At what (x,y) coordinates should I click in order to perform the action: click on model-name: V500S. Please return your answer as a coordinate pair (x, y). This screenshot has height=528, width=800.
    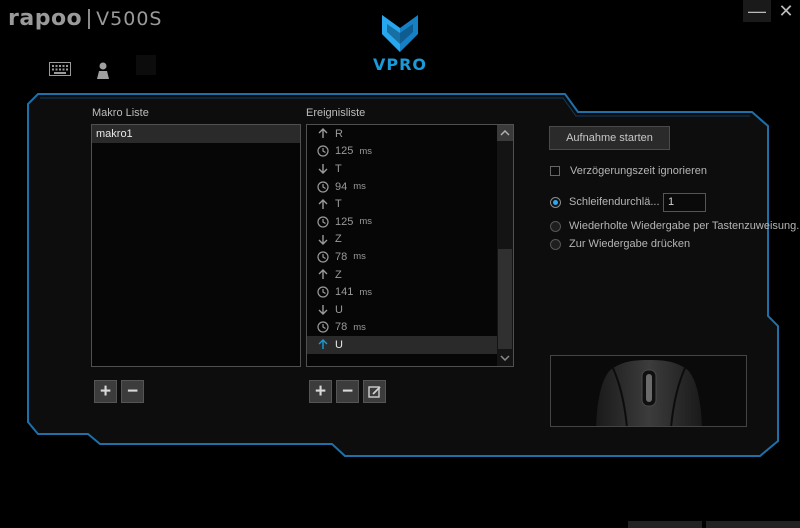
    Looking at the image, I should click on (129, 18).